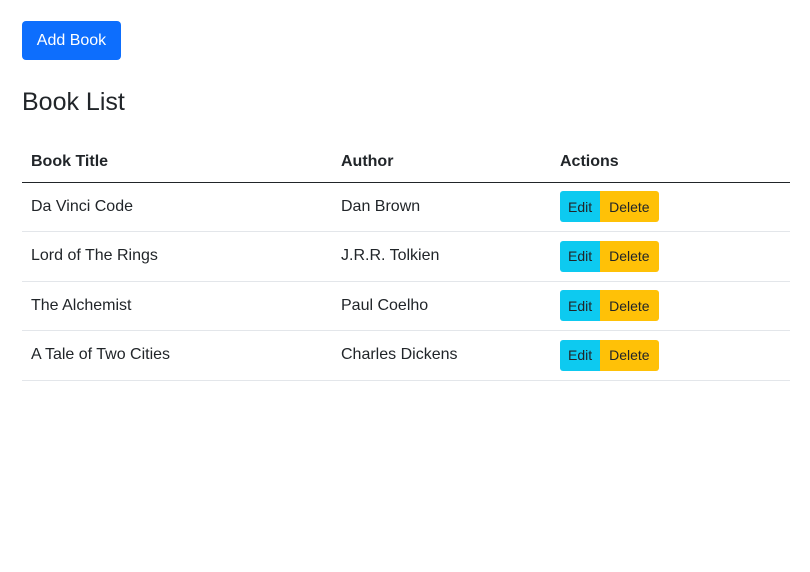 This screenshot has width=810, height=572. I want to click on book-title-cell: A Tale of Two Cities, so click(177, 355).